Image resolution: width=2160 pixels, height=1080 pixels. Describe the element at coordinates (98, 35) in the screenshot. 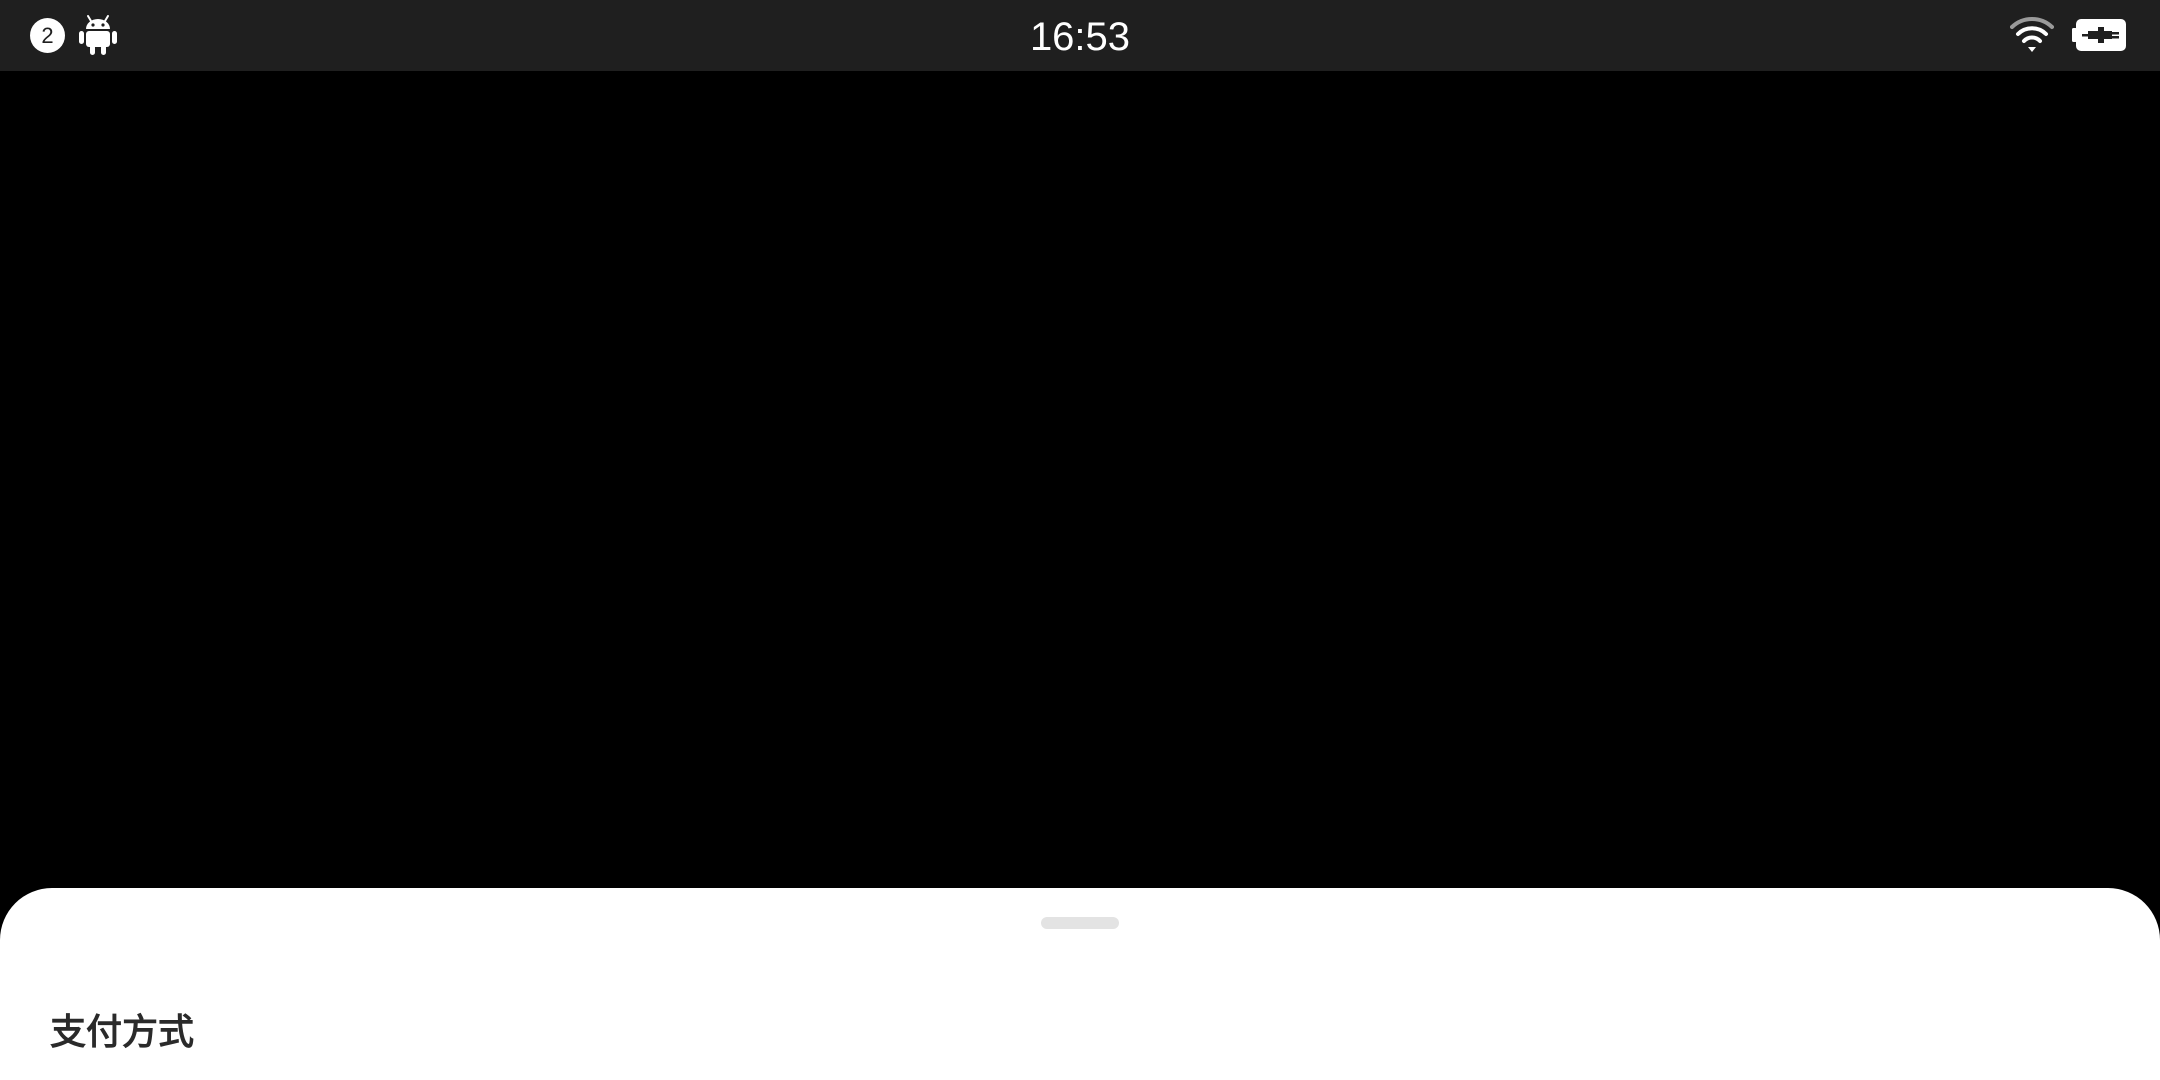

I see `android-icon` at that location.